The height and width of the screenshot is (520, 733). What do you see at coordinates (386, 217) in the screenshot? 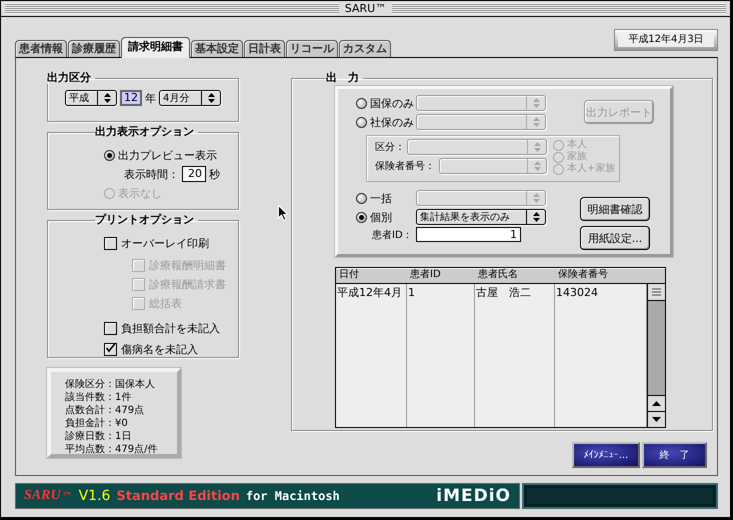
I see `radio-button: 個別` at bounding box center [386, 217].